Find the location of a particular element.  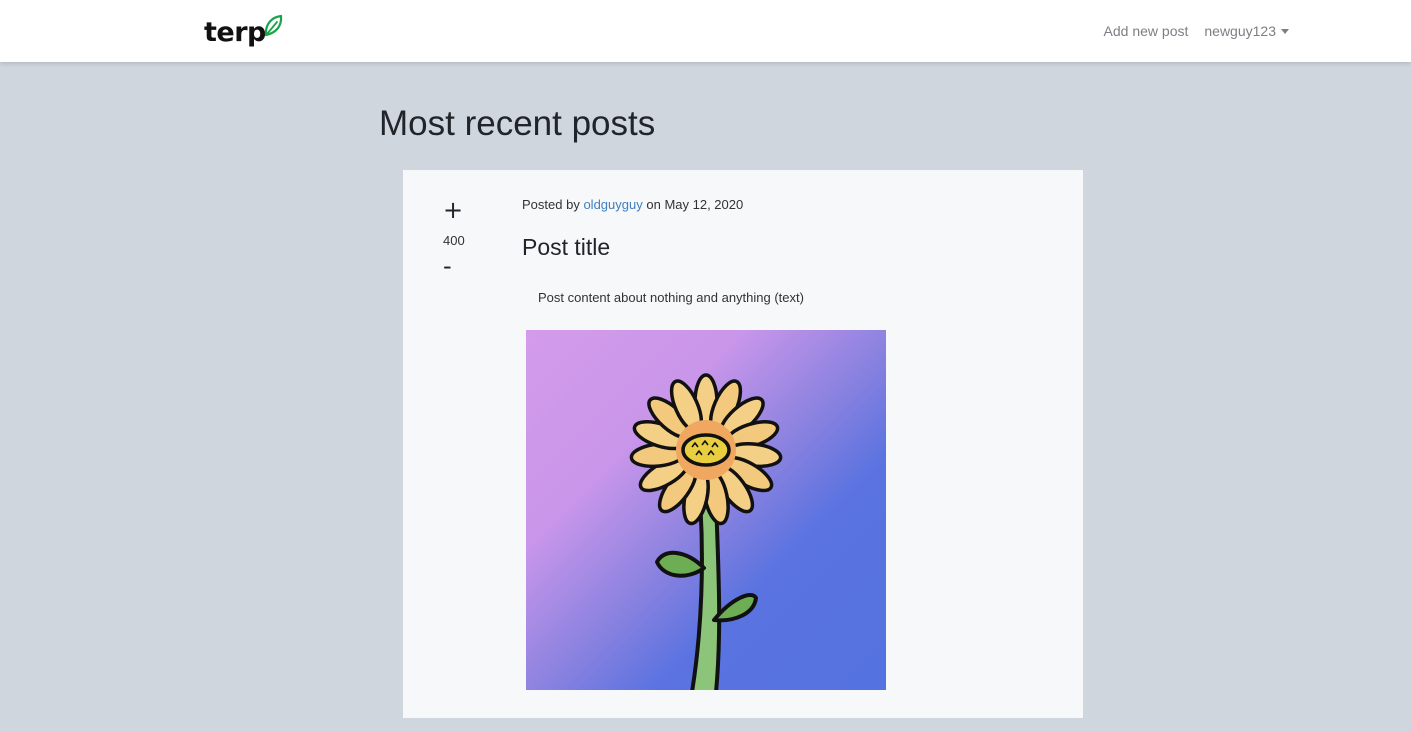

upvote-button: + is located at coordinates (448, 210).